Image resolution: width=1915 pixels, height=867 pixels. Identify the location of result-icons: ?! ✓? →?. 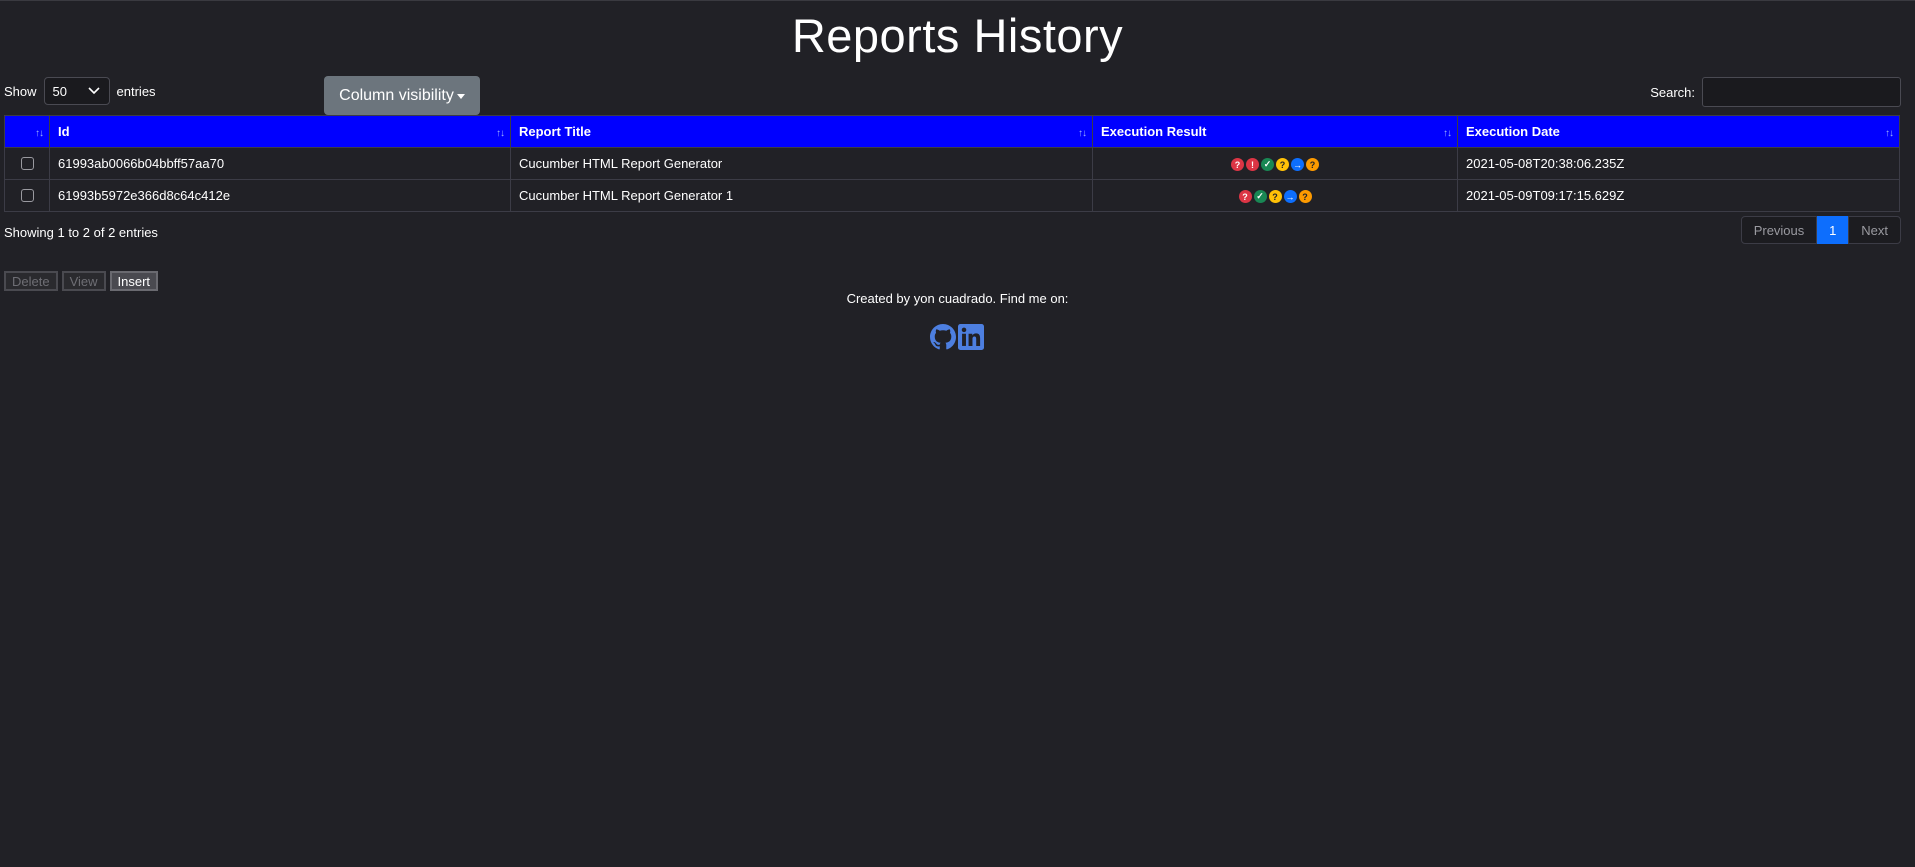
(1275, 165).